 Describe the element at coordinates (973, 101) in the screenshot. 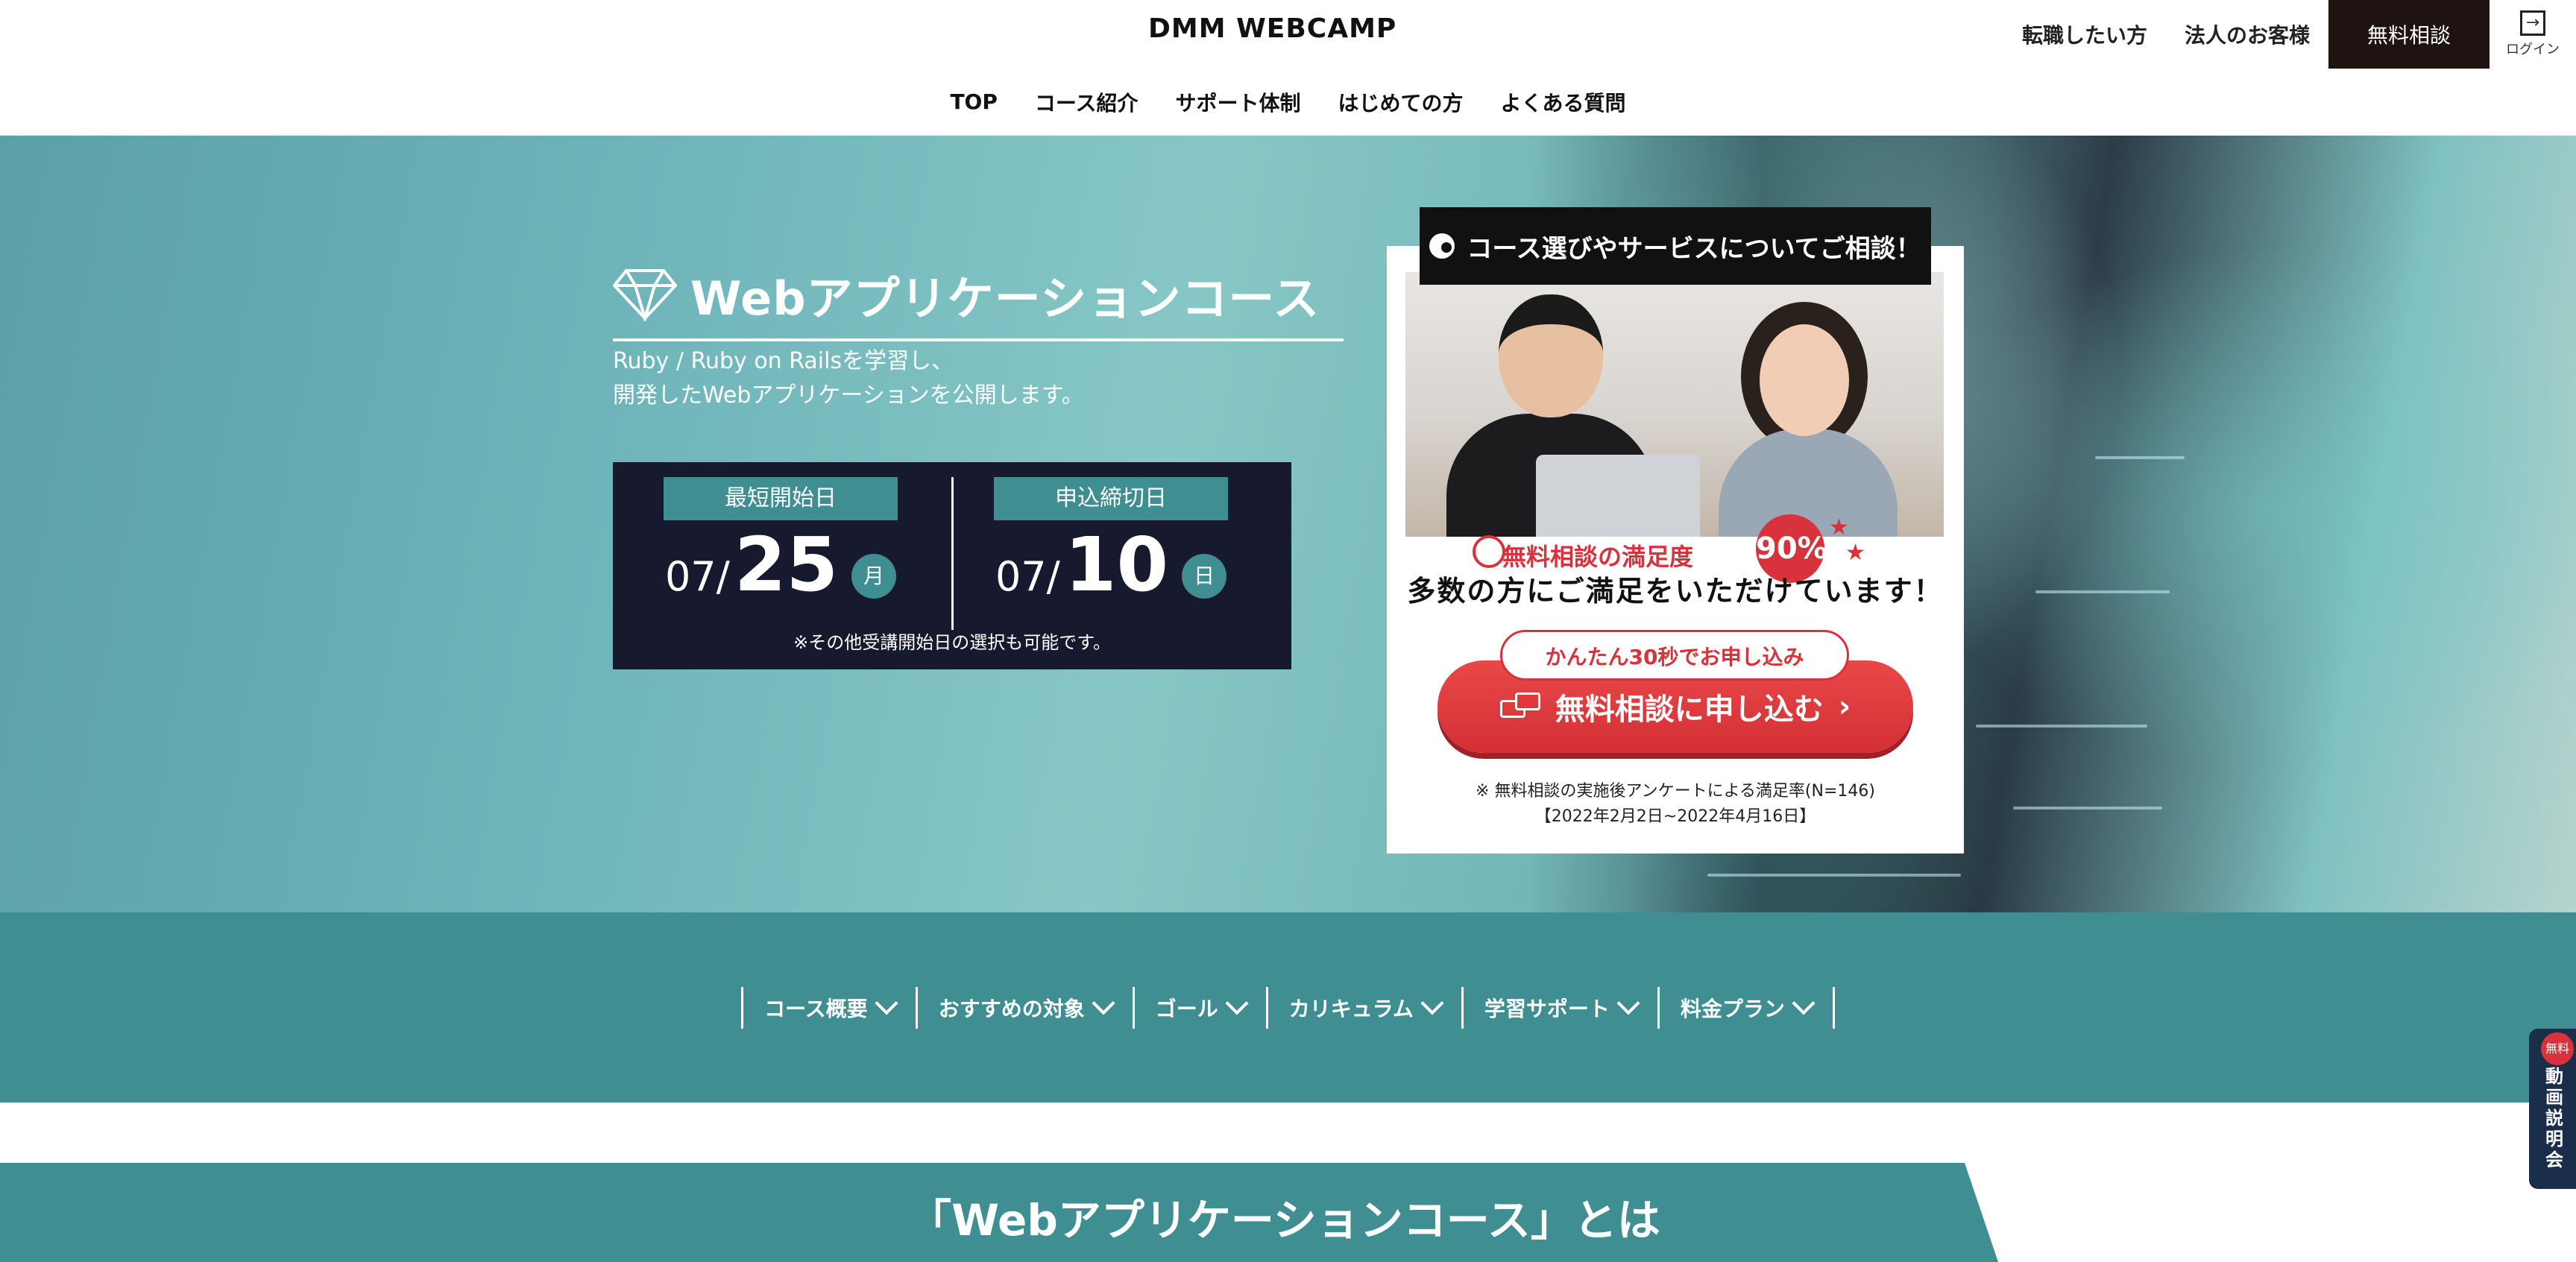

I see `nav-top: TOP` at that location.